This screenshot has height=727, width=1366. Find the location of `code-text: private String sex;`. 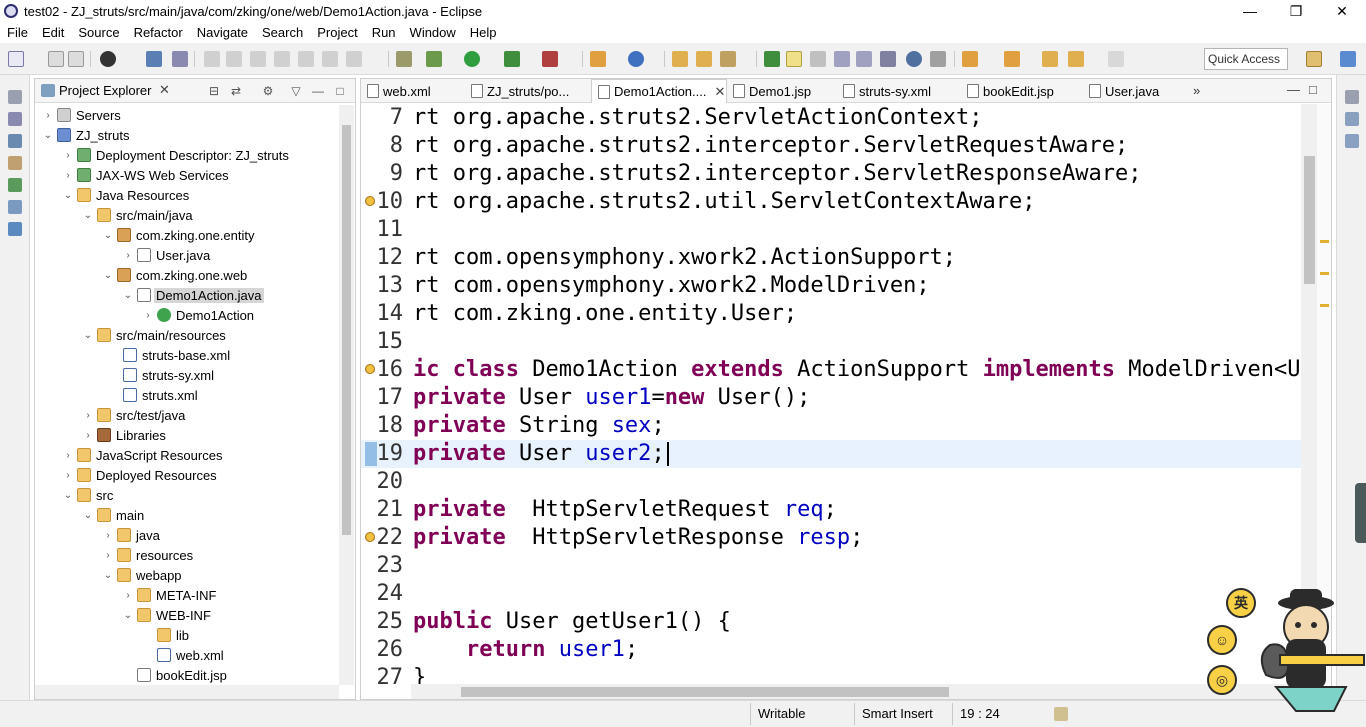

code-text: private String sex; is located at coordinates (539, 426).